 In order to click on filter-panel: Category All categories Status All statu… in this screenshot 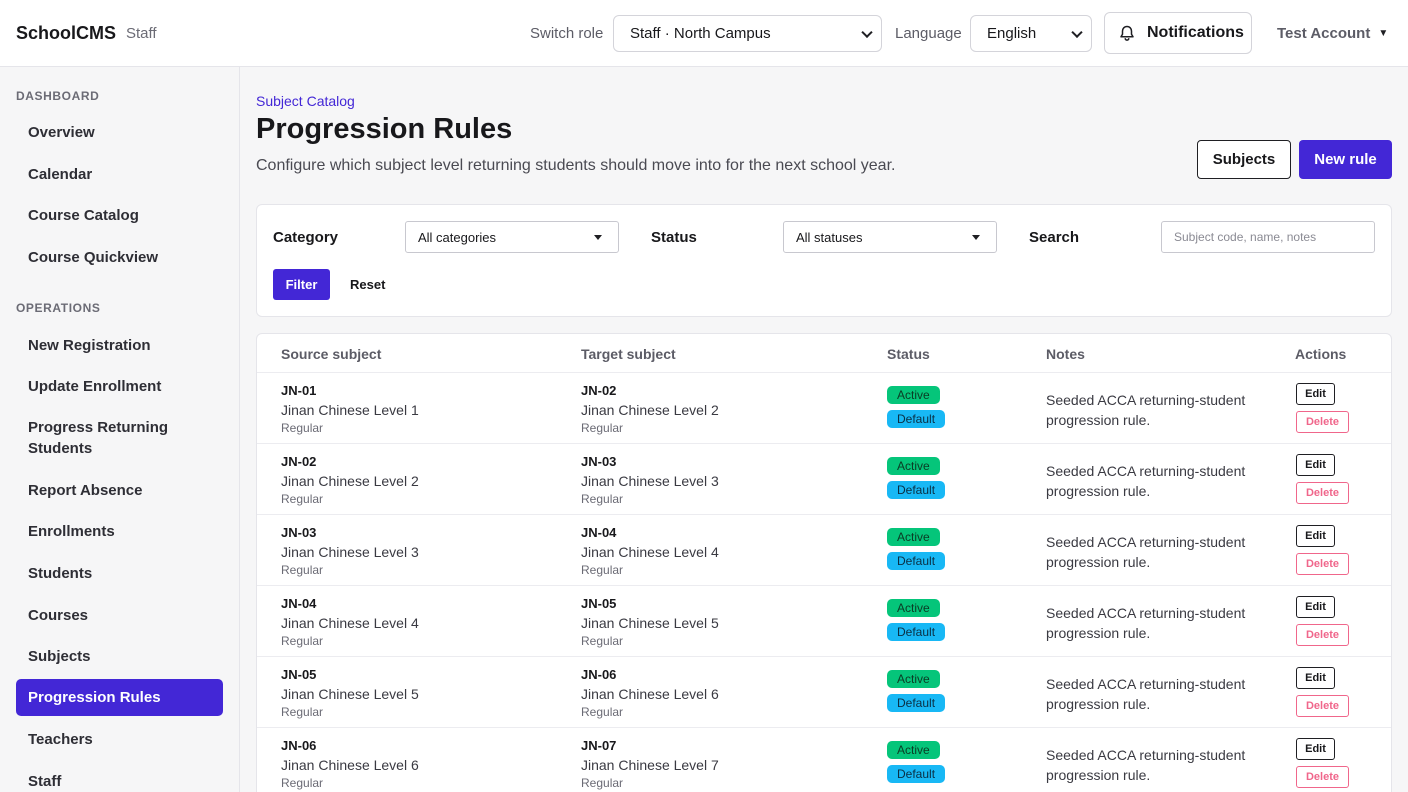, I will do `click(824, 260)`.